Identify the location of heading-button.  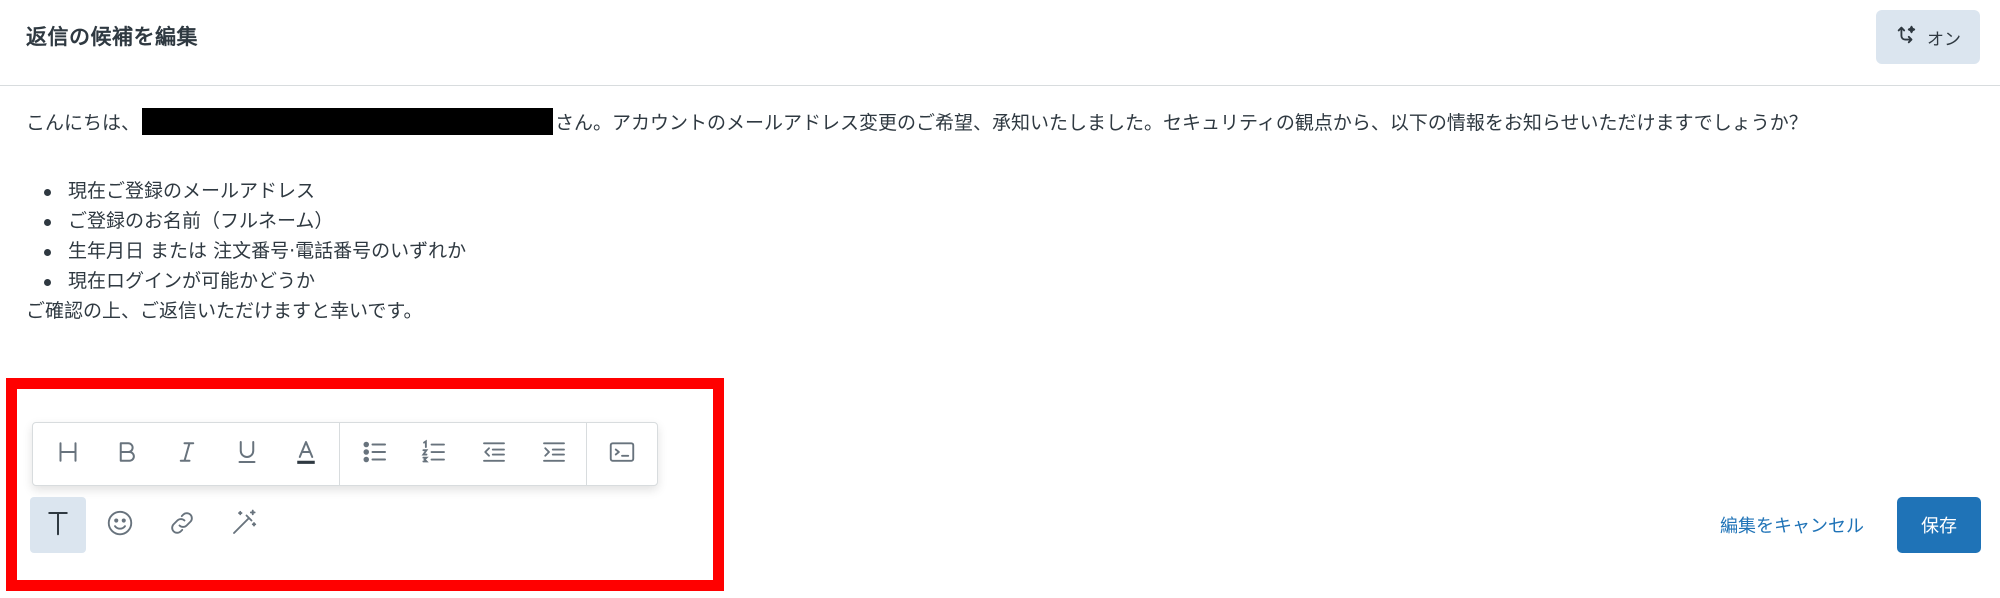
(68, 454).